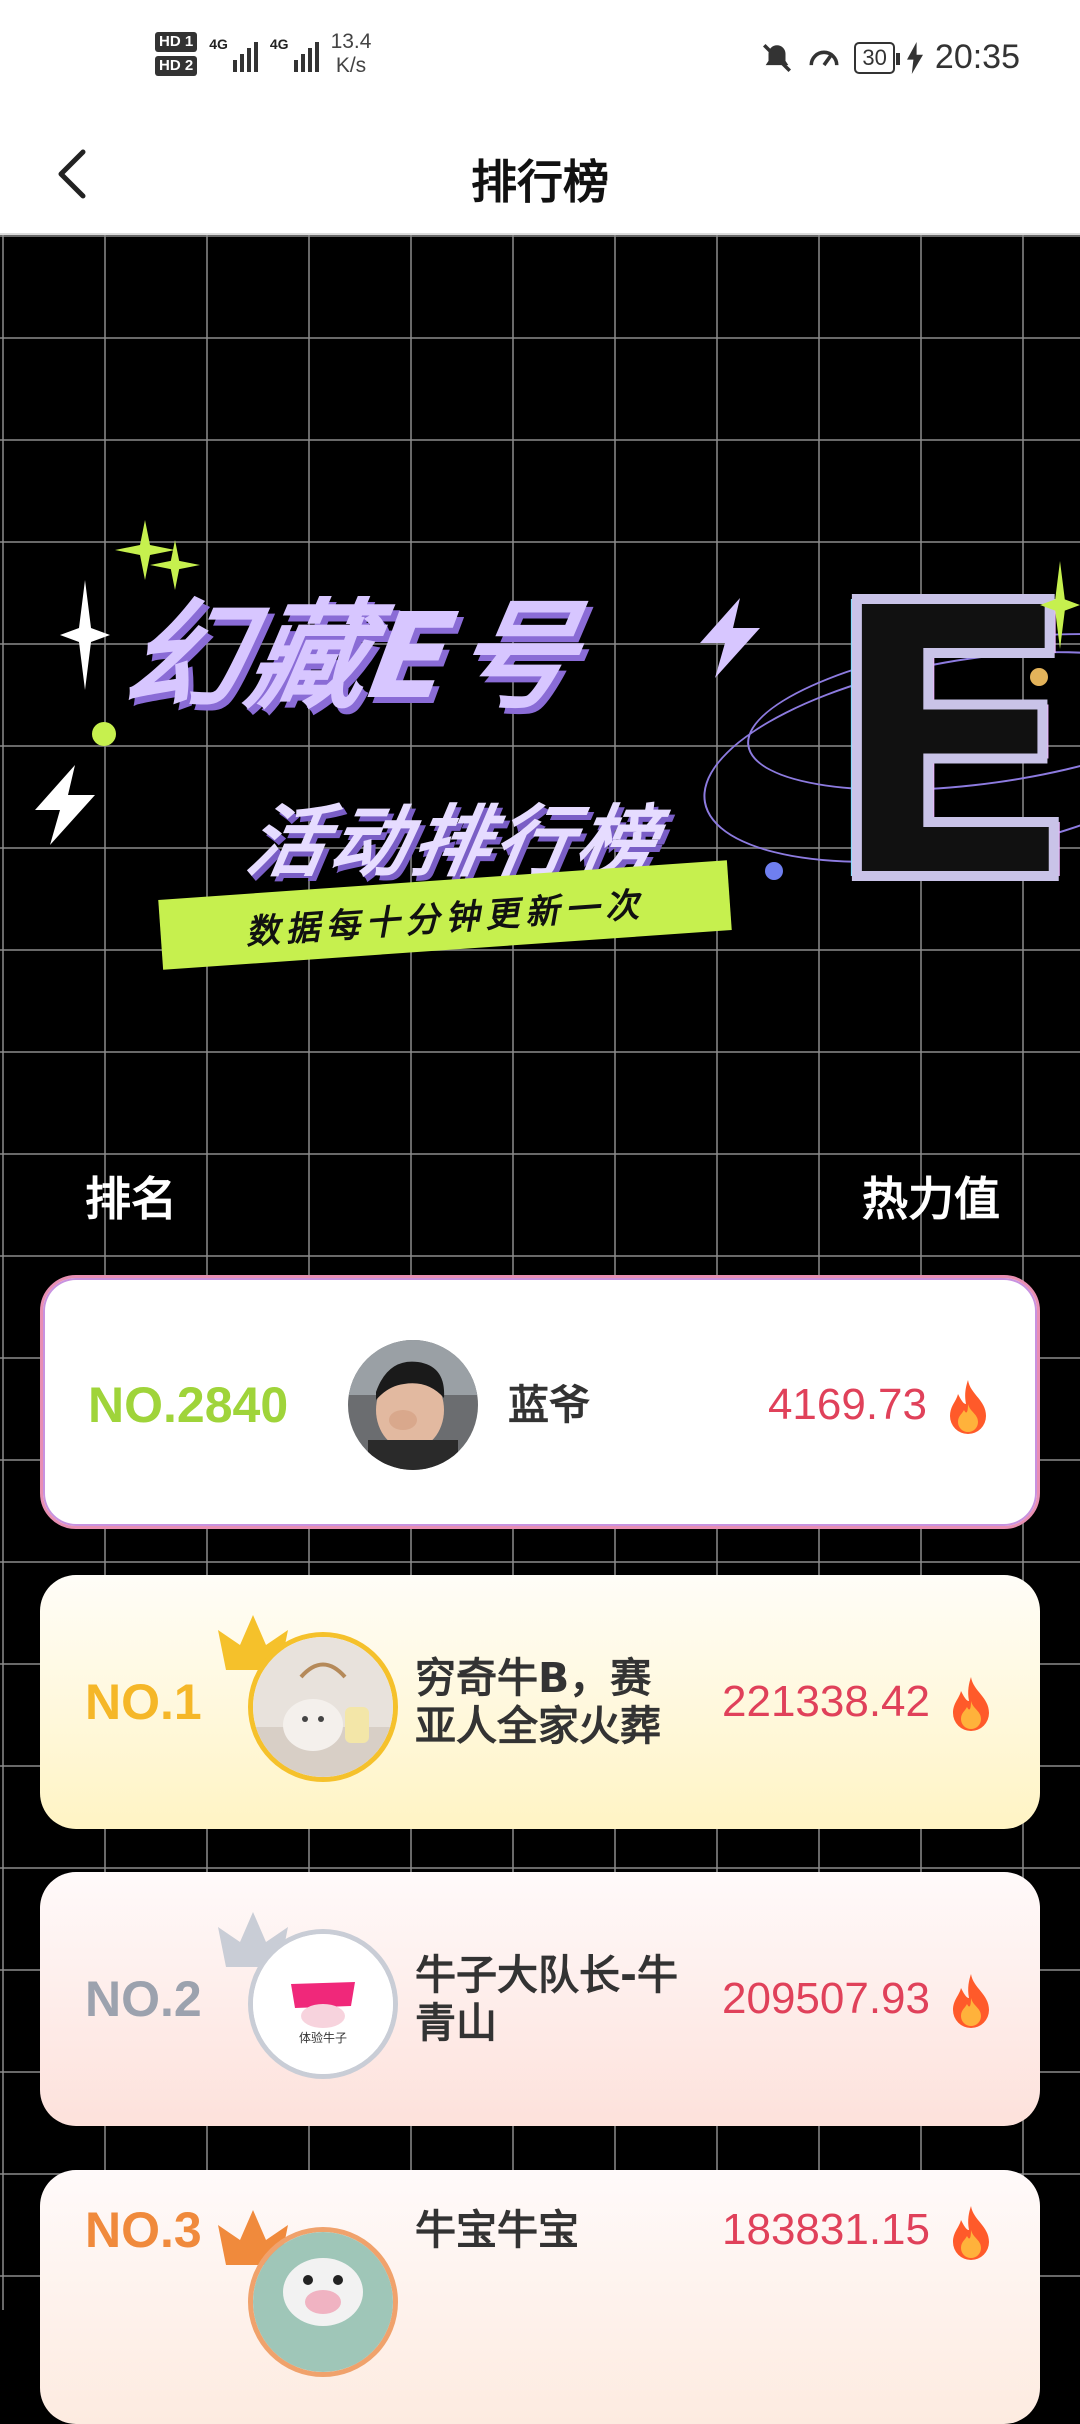  I want to click on rank3-avatar, so click(323, 2302).